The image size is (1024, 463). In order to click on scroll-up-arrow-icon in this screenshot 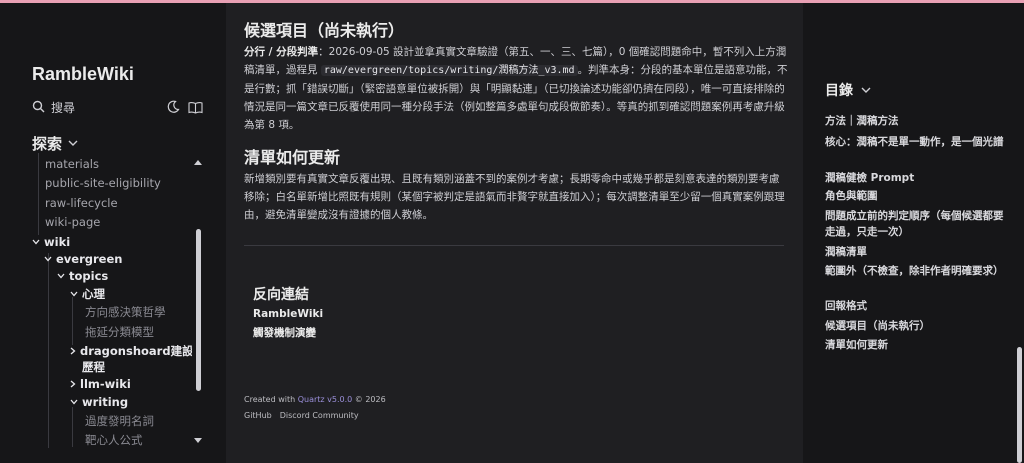, I will do `click(198, 162)`.